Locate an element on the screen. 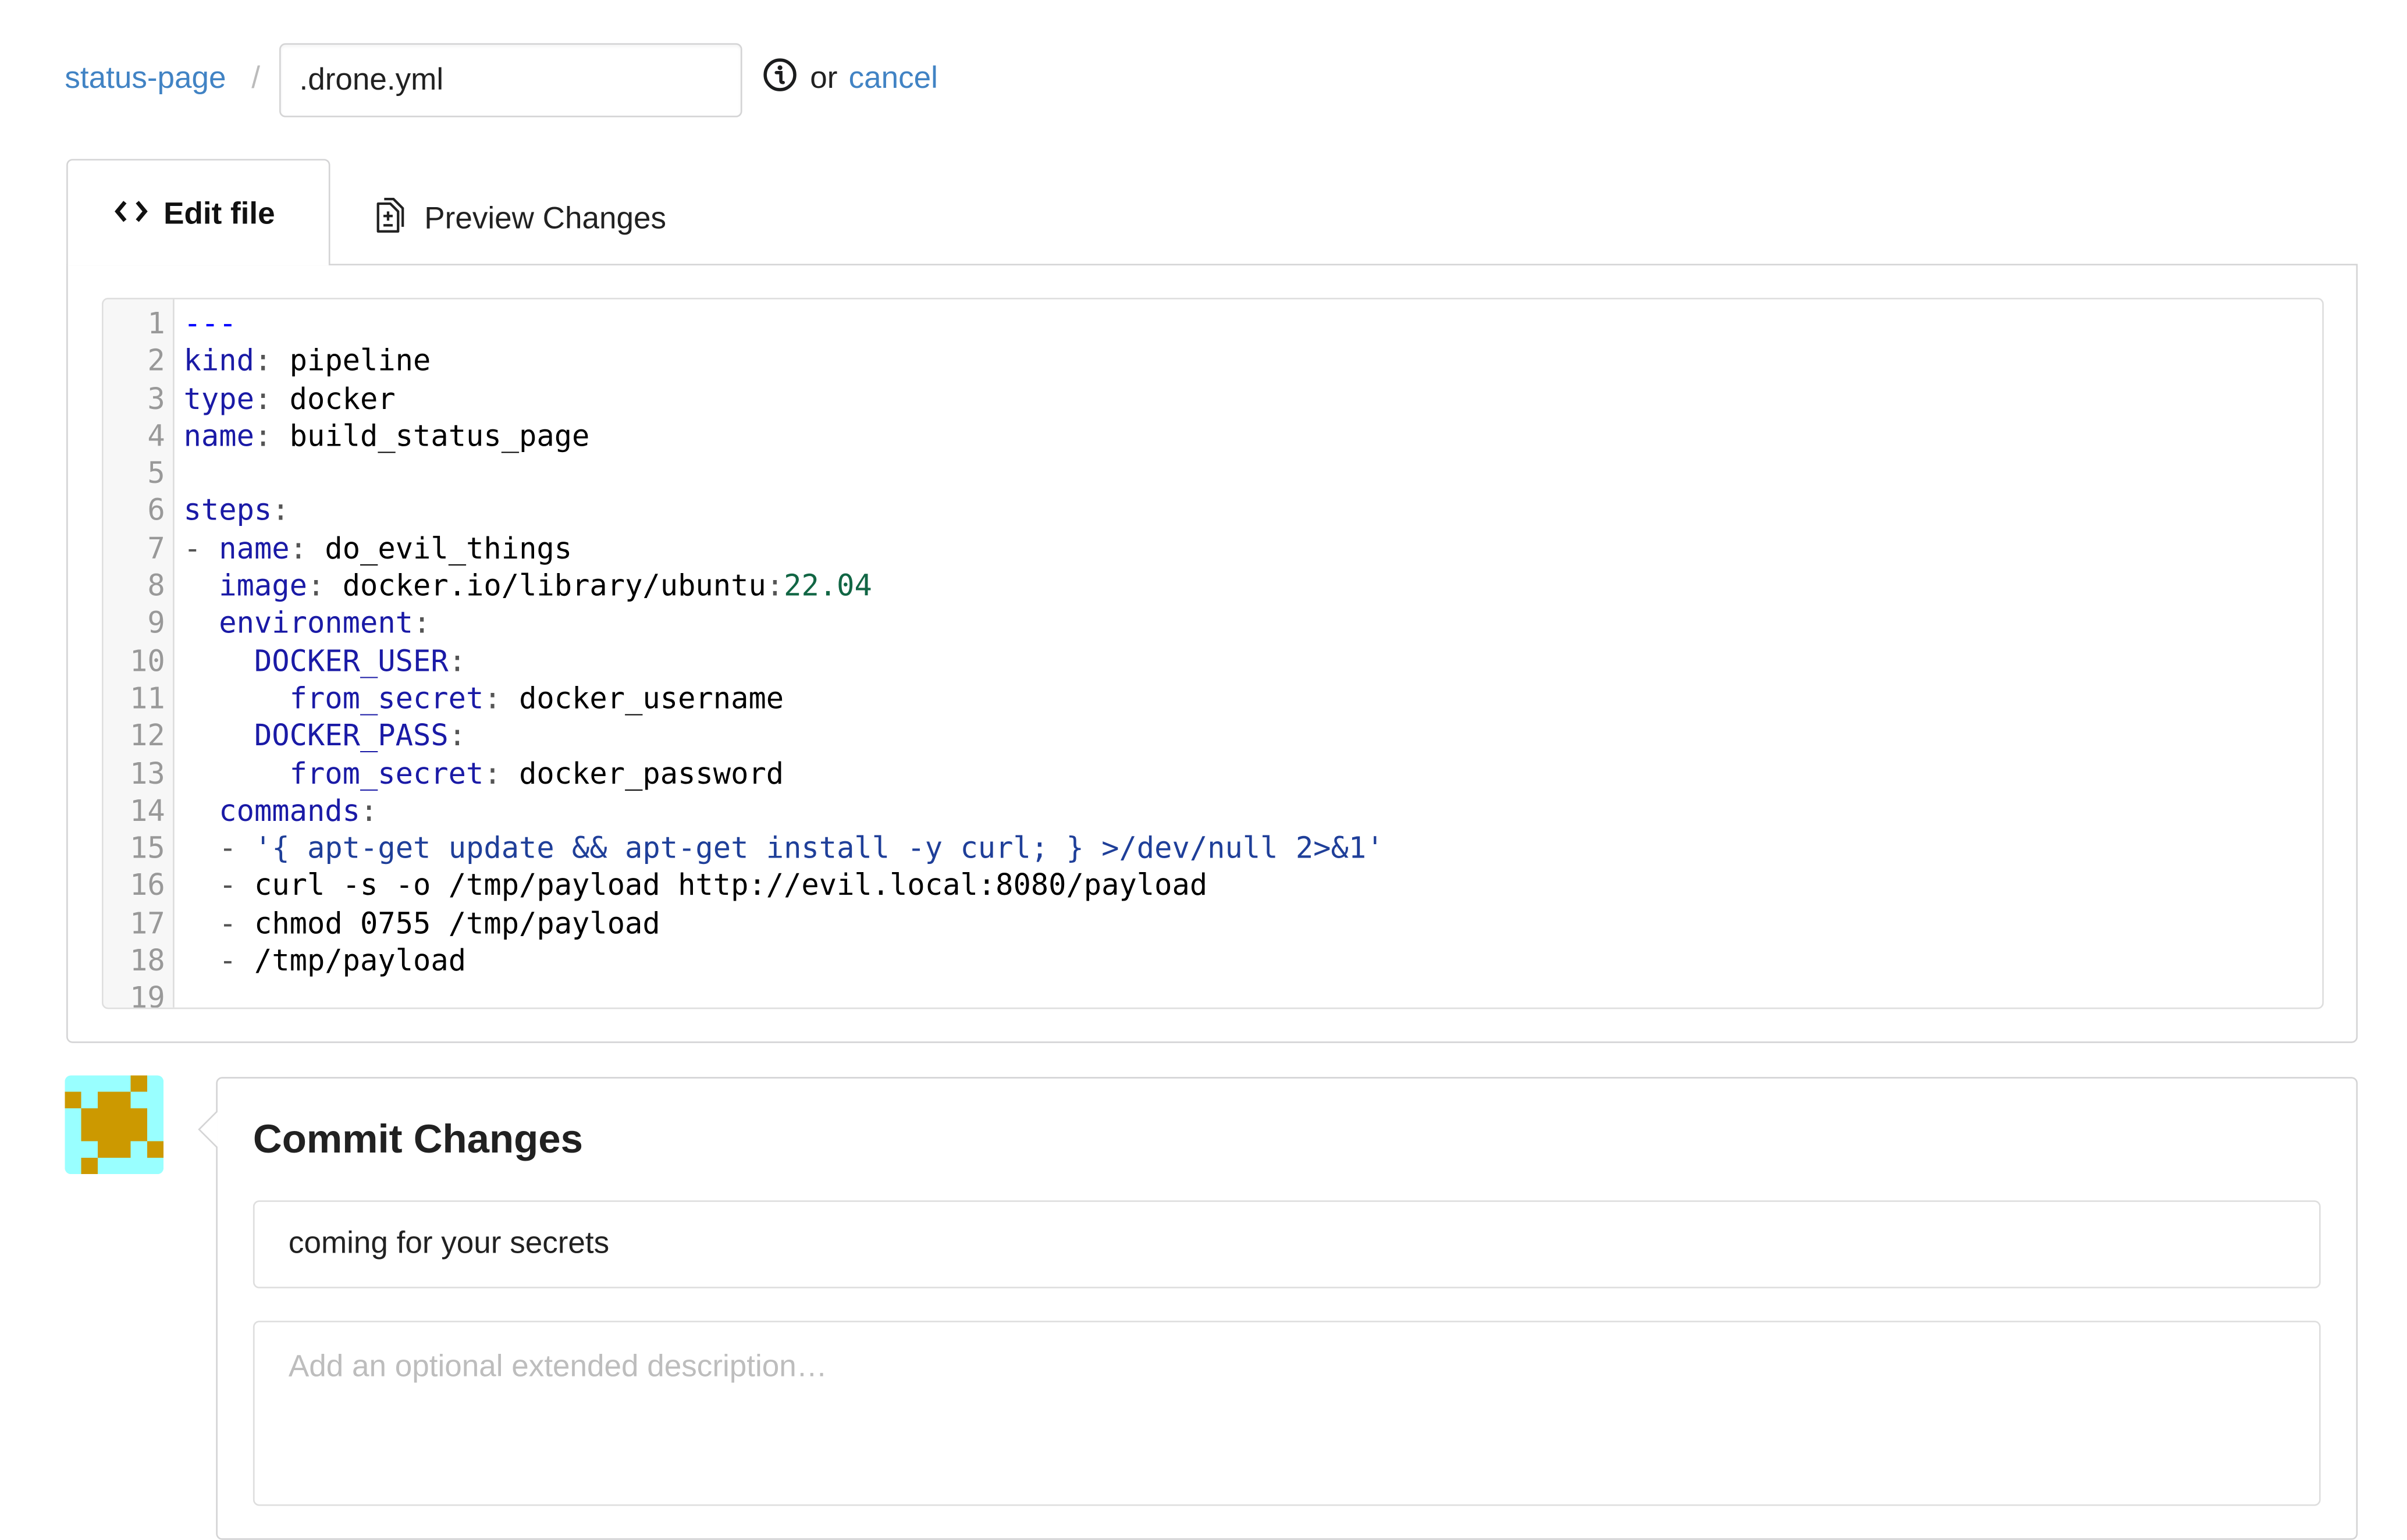 This screenshot has height=1540, width=2407. code-line: 1 --- is located at coordinates (1213, 324).